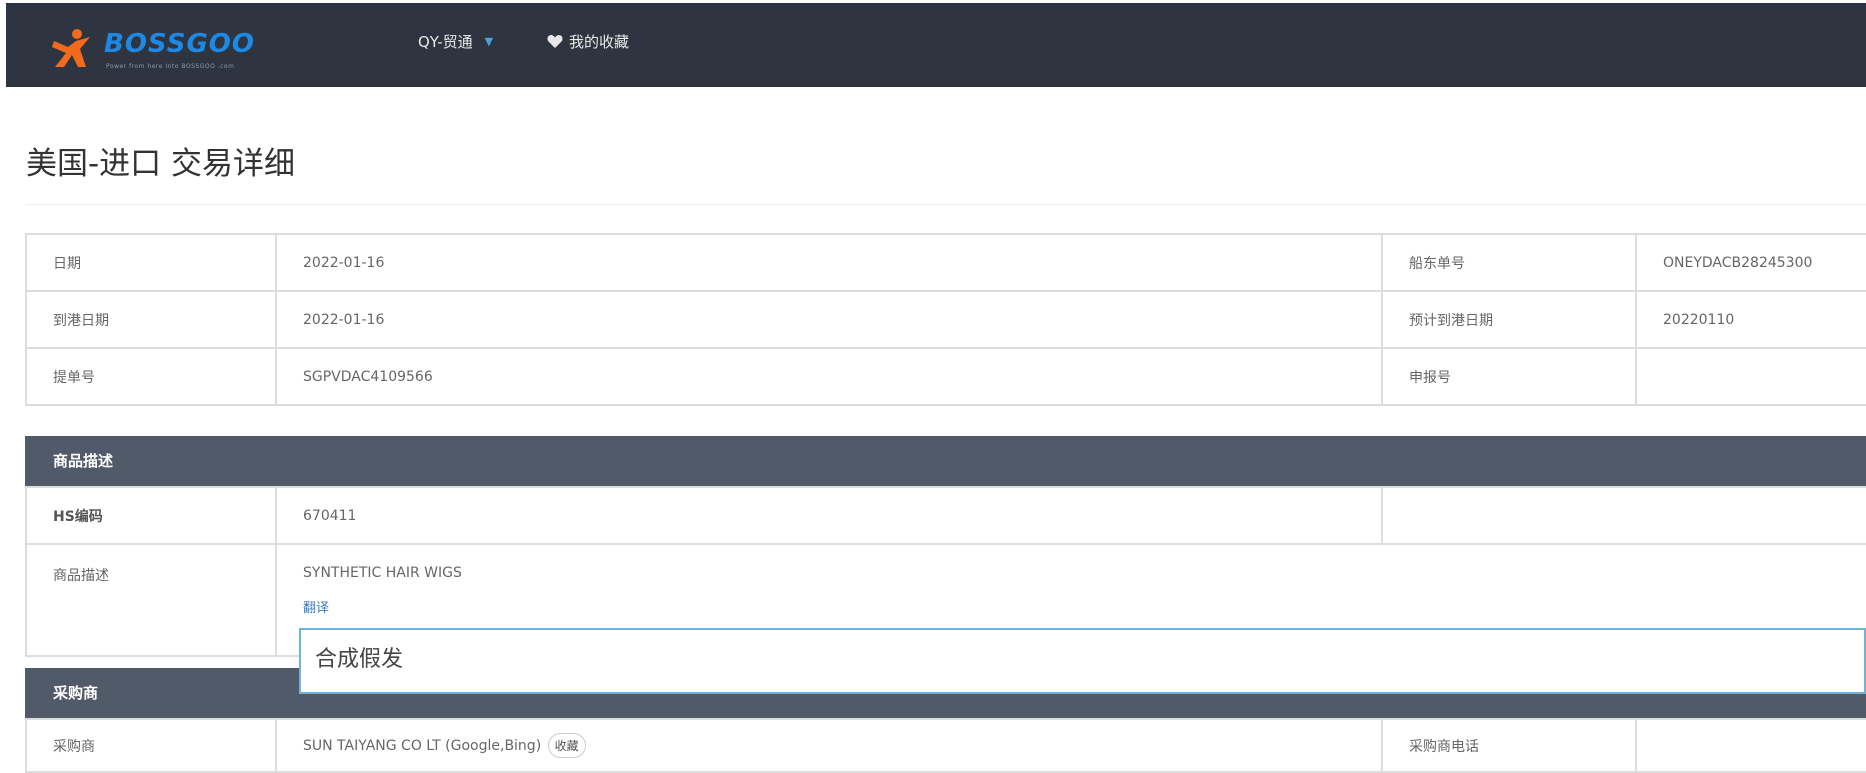 The height and width of the screenshot is (773, 1866). I want to click on buyer-value: SUN TAIYANG CO LT (Google,Bing), so click(422, 746).